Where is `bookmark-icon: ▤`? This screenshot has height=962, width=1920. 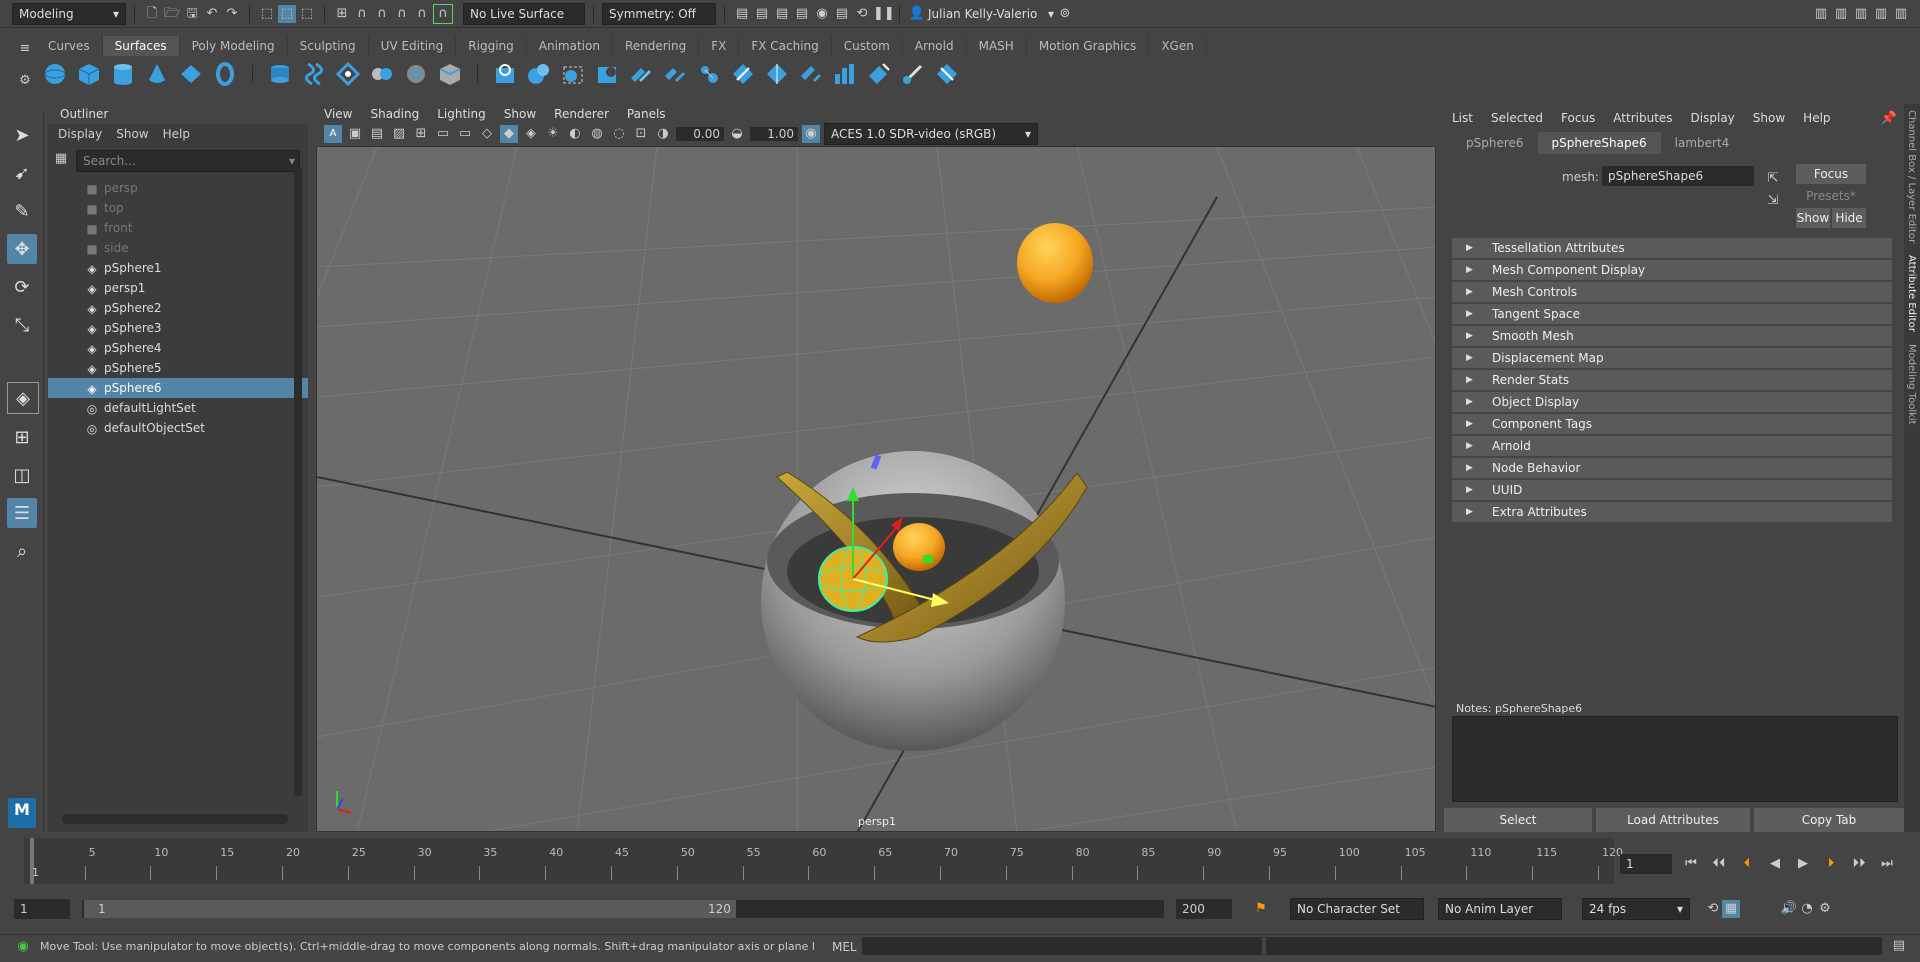
bookmark-icon: ▤ is located at coordinates (377, 134).